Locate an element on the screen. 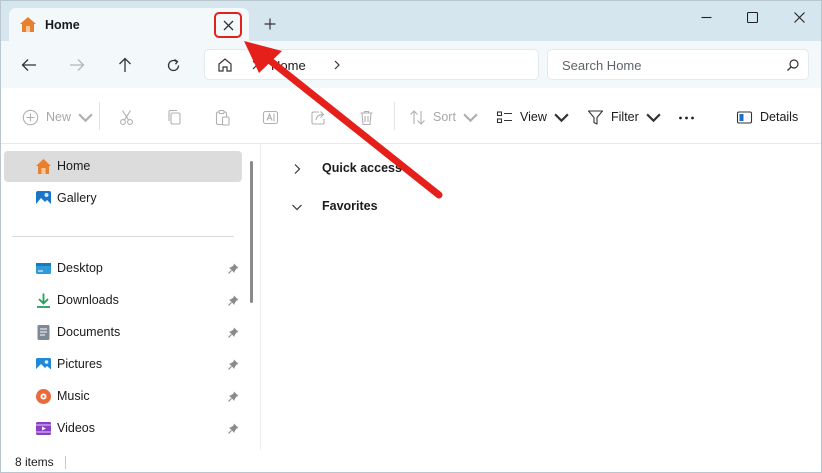 The width and height of the screenshot is (822, 473). forward-button is located at coordinates (77, 65).